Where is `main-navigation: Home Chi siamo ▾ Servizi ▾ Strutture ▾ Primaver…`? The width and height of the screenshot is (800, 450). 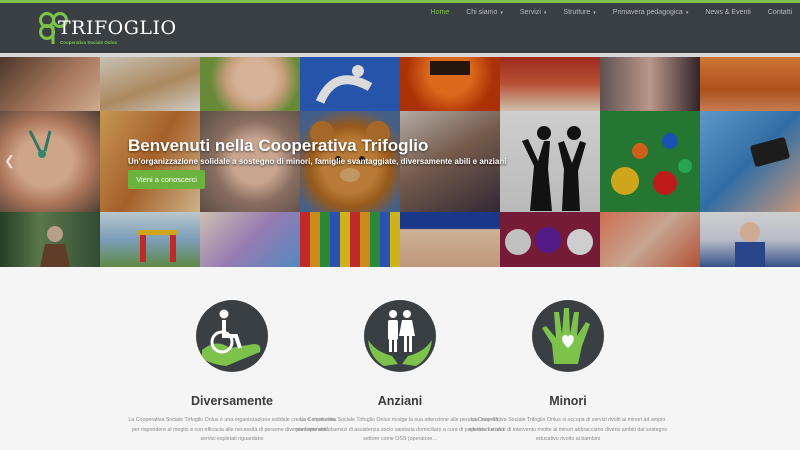
main-navigation: Home Chi siamo ▾ Servizi ▾ Strutture ▾ Primaver… is located at coordinates (603, 12).